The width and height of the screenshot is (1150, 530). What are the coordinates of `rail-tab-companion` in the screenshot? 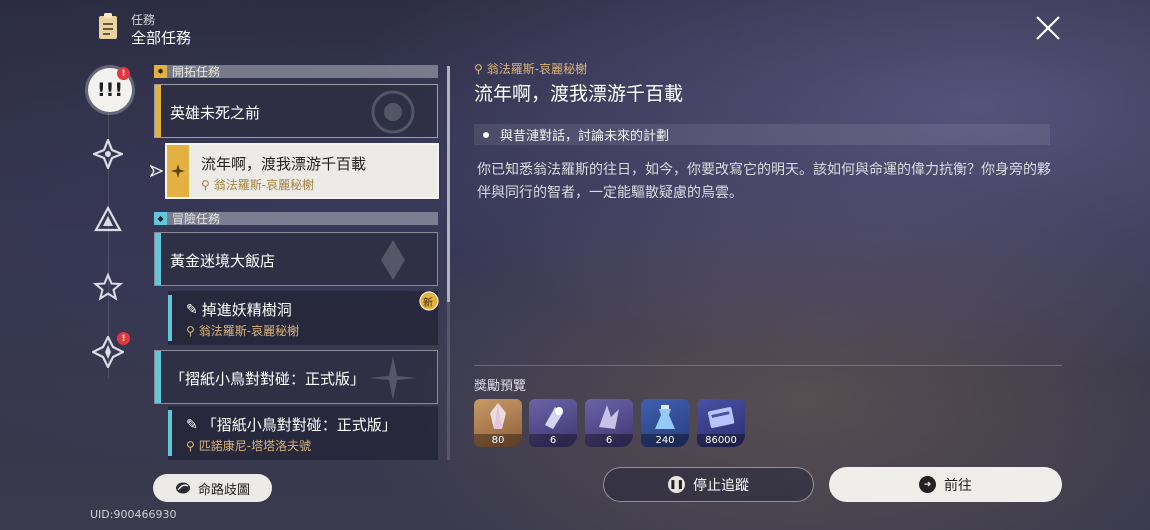 It's located at (108, 220).